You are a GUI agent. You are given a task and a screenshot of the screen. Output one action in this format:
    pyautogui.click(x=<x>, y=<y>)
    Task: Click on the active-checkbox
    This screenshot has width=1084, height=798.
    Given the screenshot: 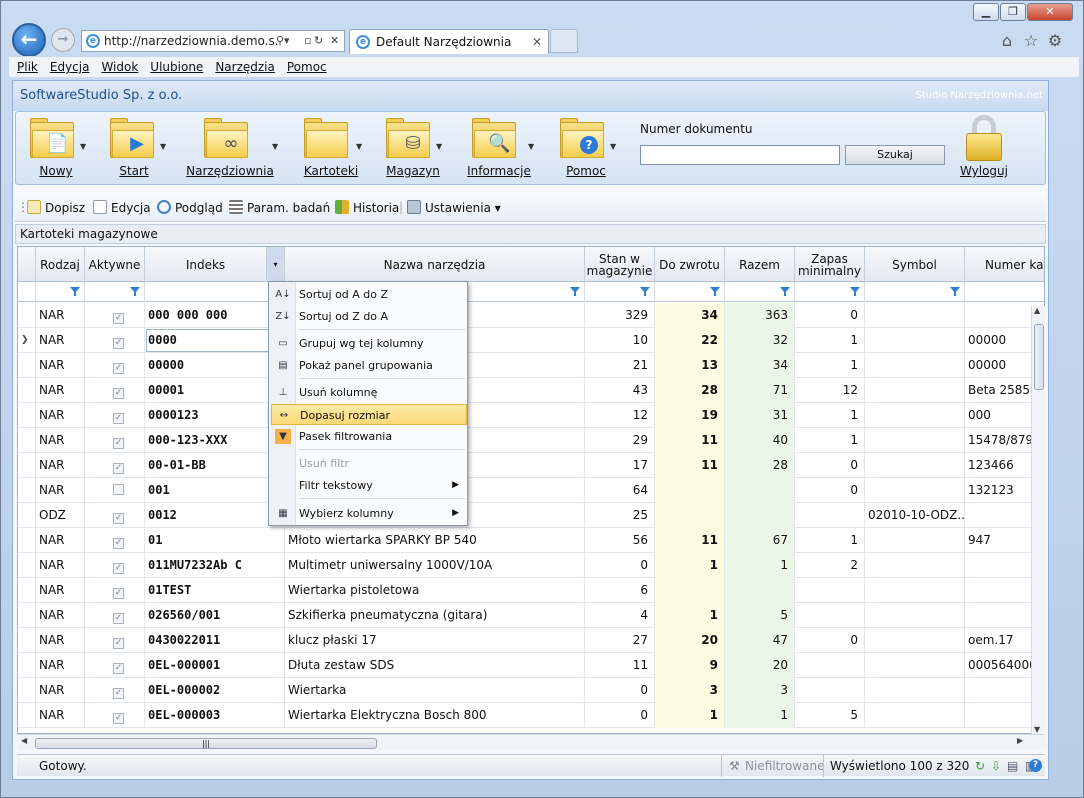 What is the action you would take?
    pyautogui.click(x=118, y=489)
    